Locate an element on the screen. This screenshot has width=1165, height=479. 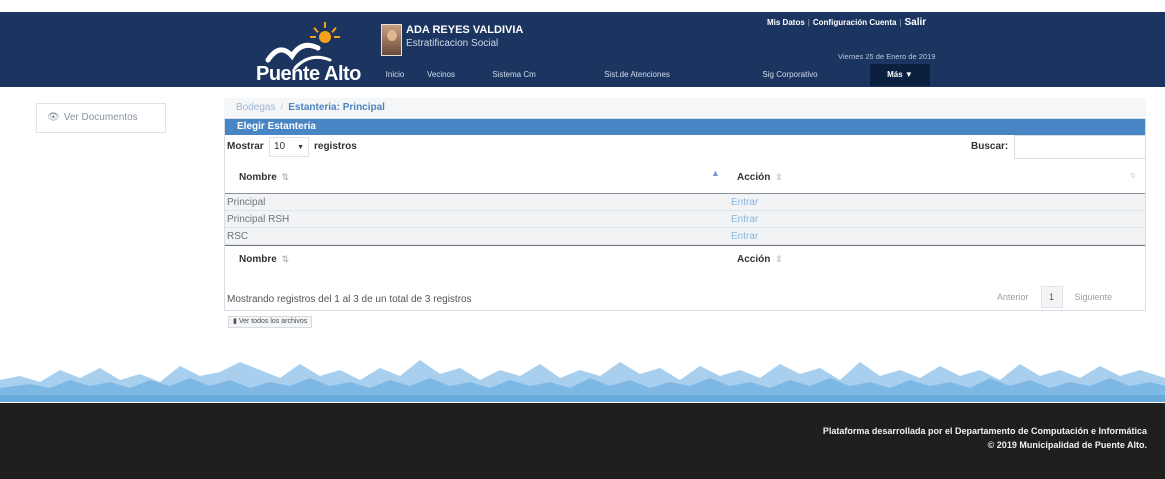
mis-datos-link: Mis Datos is located at coordinates (786, 22).